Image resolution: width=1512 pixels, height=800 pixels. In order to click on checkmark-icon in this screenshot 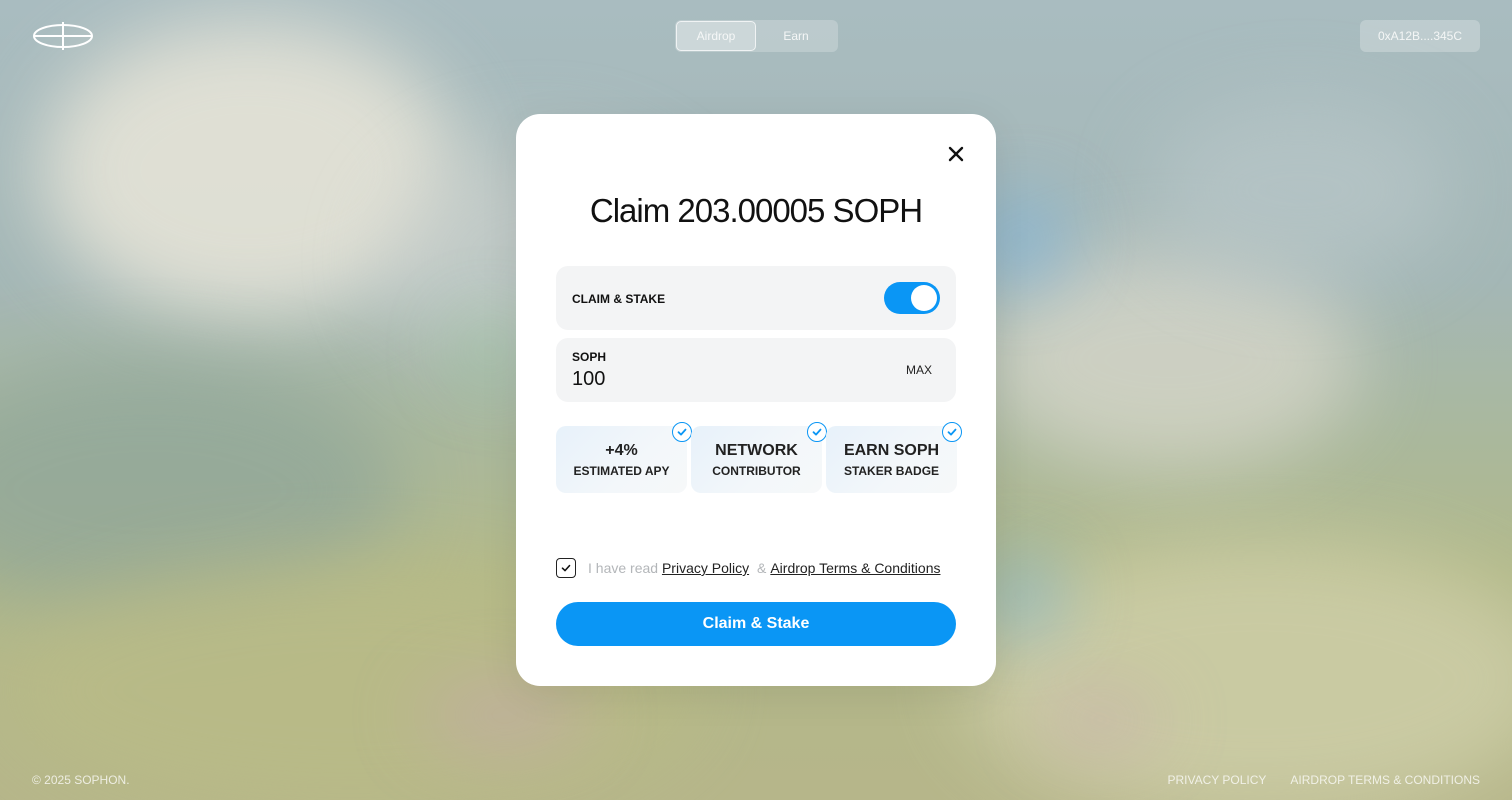, I will do `click(566, 568)`.